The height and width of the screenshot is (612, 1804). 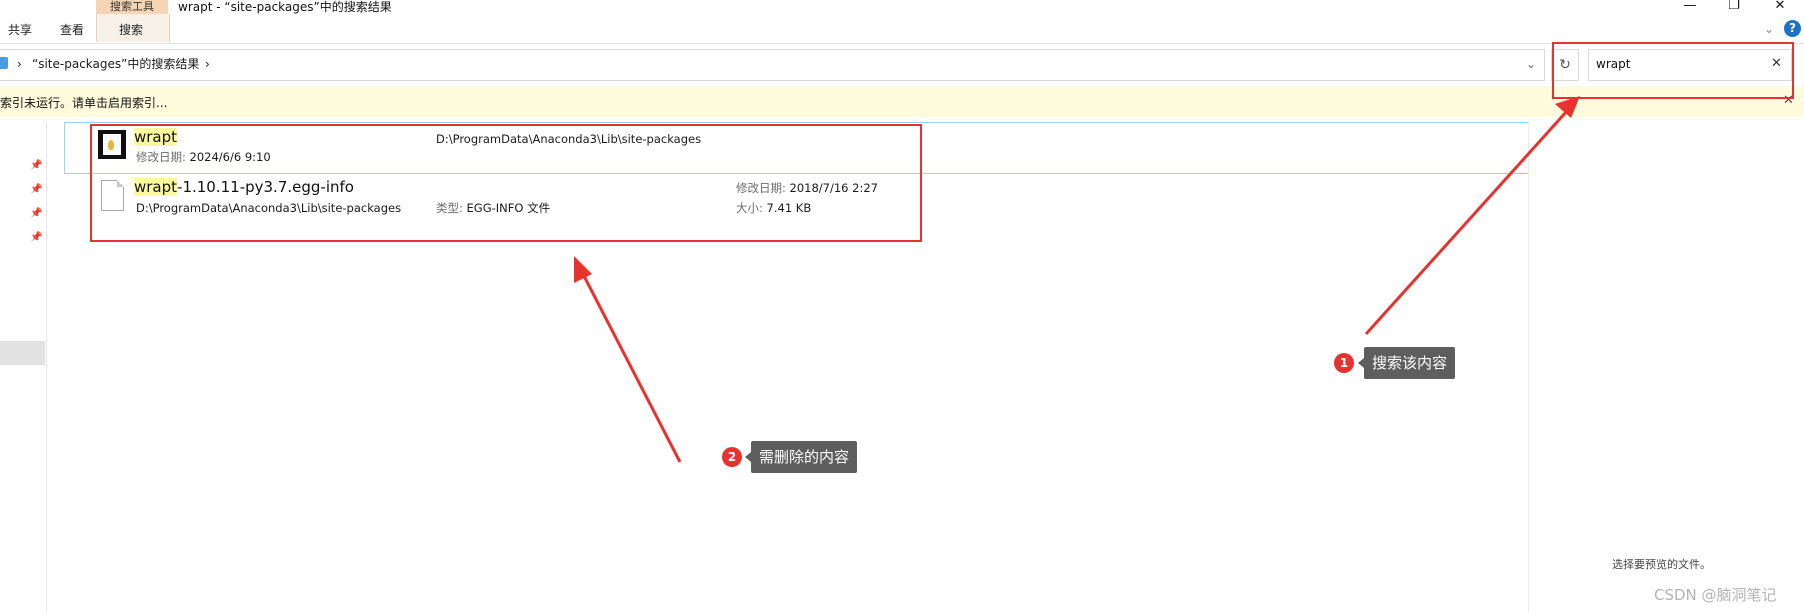 What do you see at coordinates (1715, 595) in the screenshot?
I see `watermark: CSDN @脑洞笔记` at bounding box center [1715, 595].